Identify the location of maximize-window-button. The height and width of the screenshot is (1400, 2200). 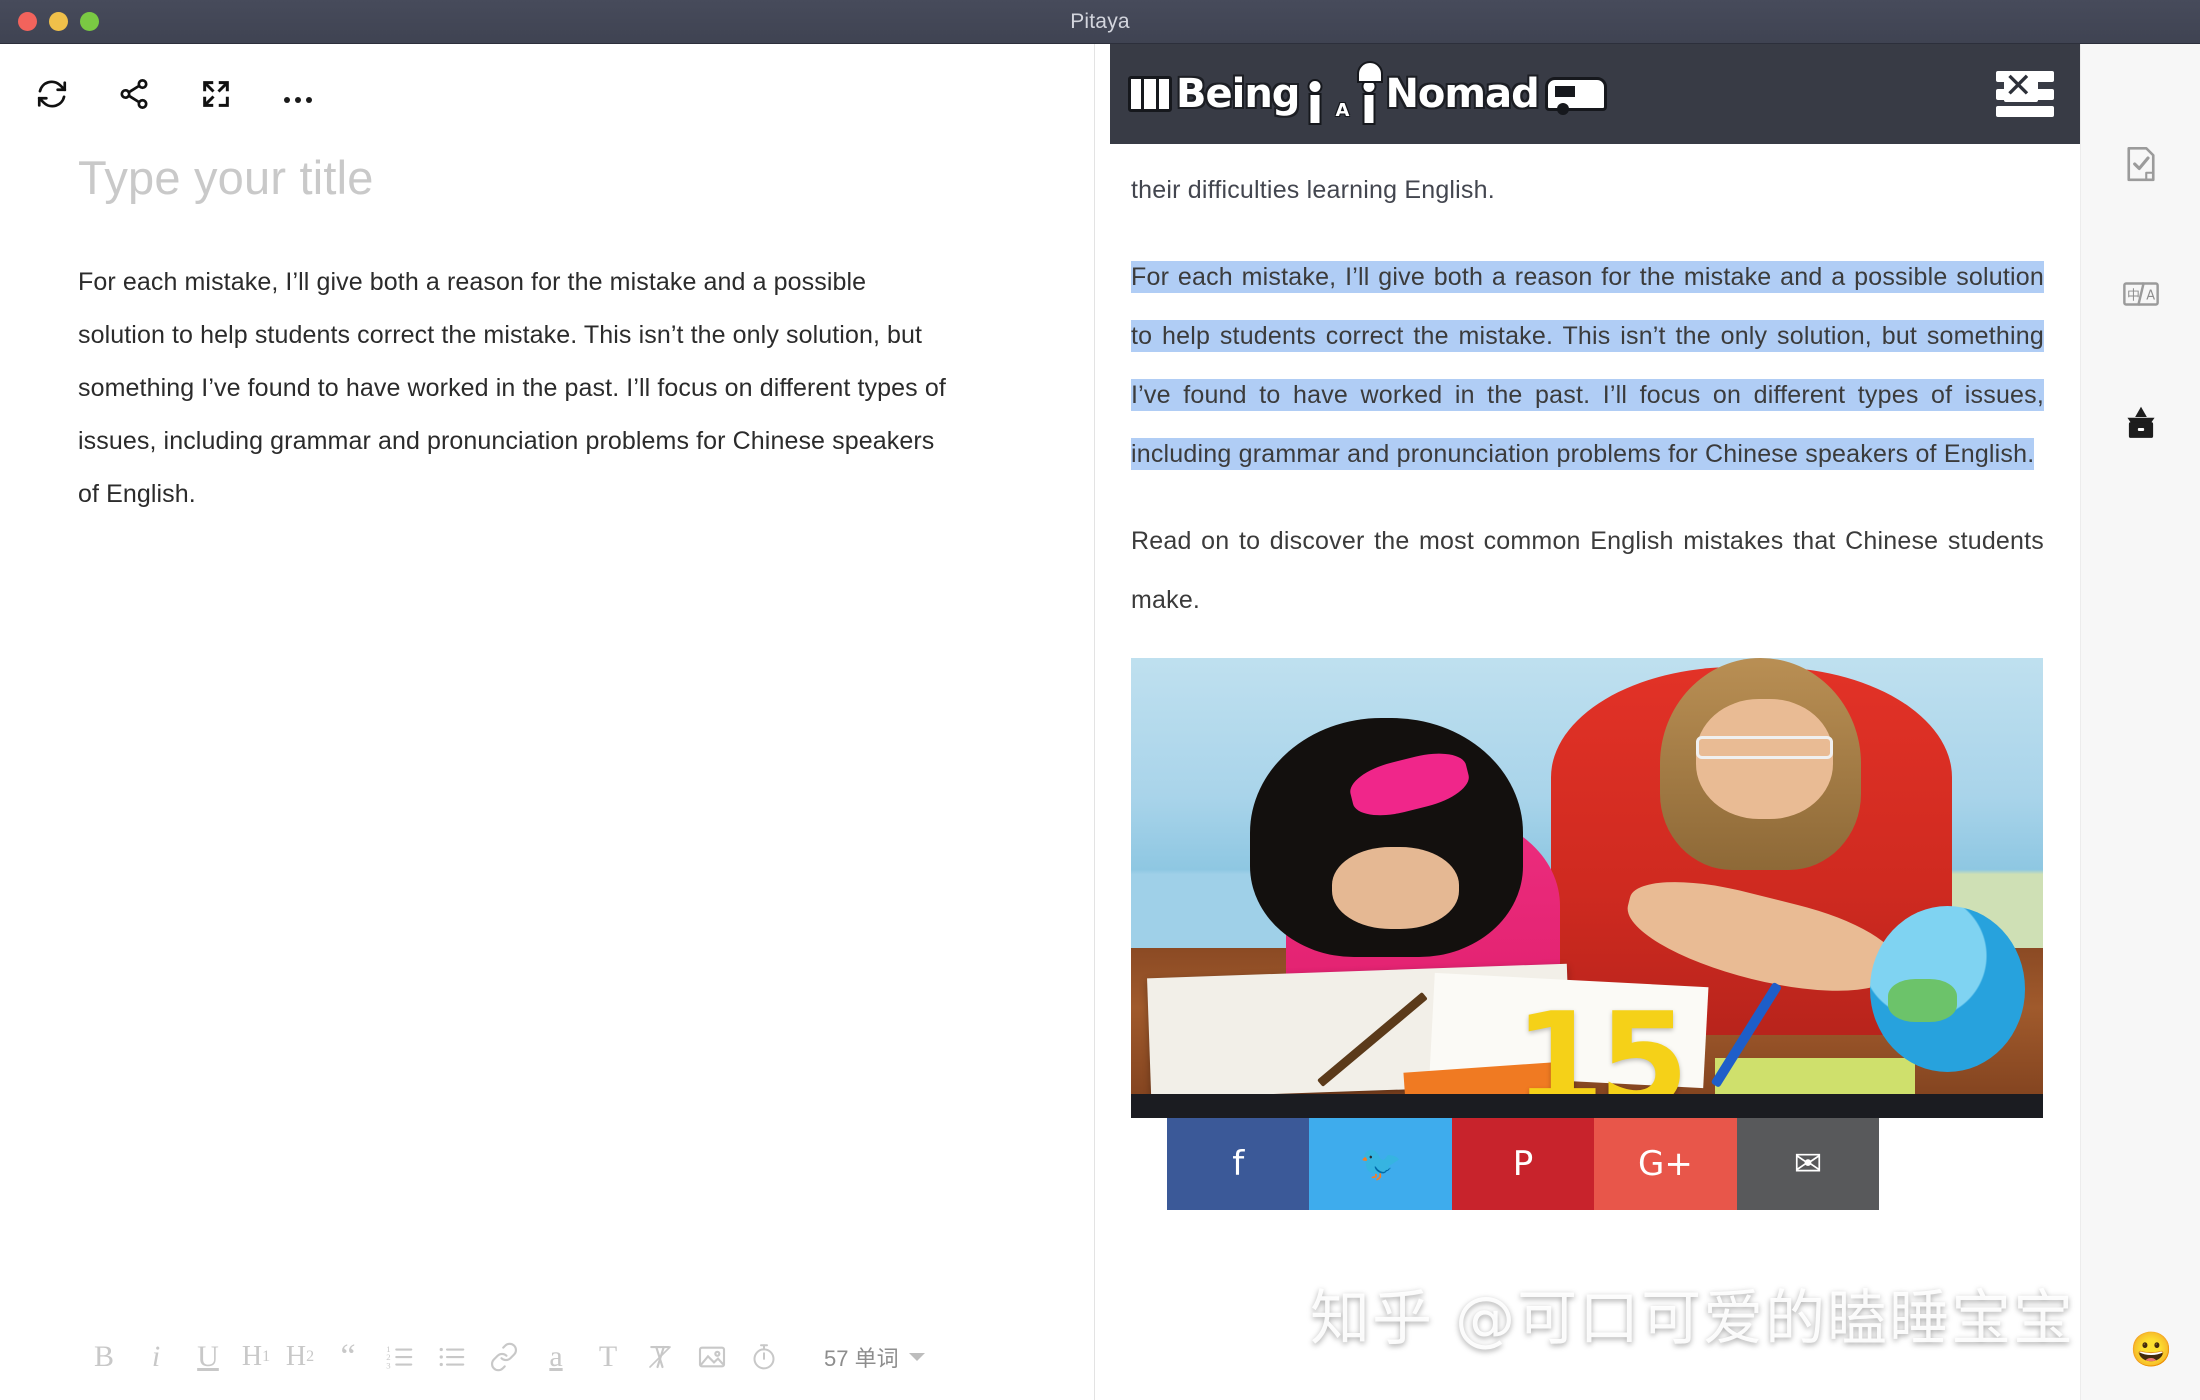
(89, 21).